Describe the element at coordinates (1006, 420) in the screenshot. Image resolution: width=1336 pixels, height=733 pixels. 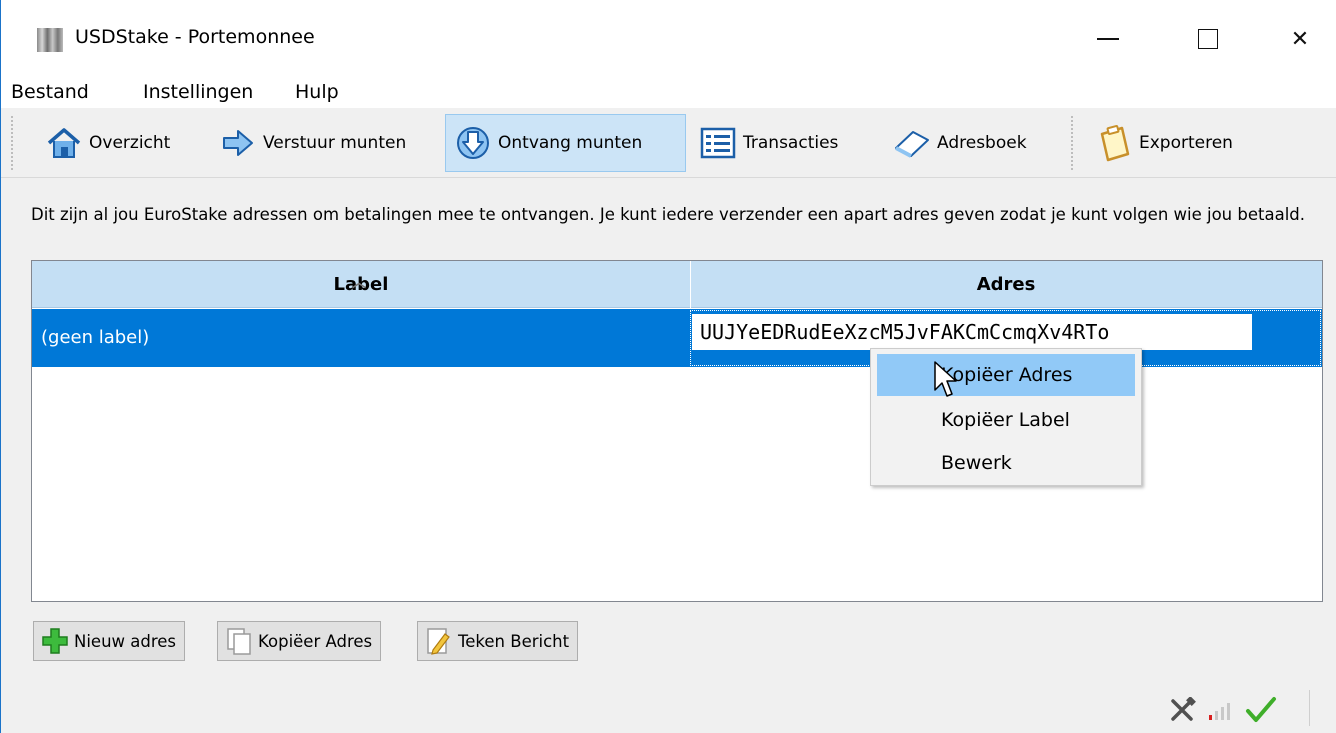
I see `context-copy-label: Kopiëer Label` at that location.